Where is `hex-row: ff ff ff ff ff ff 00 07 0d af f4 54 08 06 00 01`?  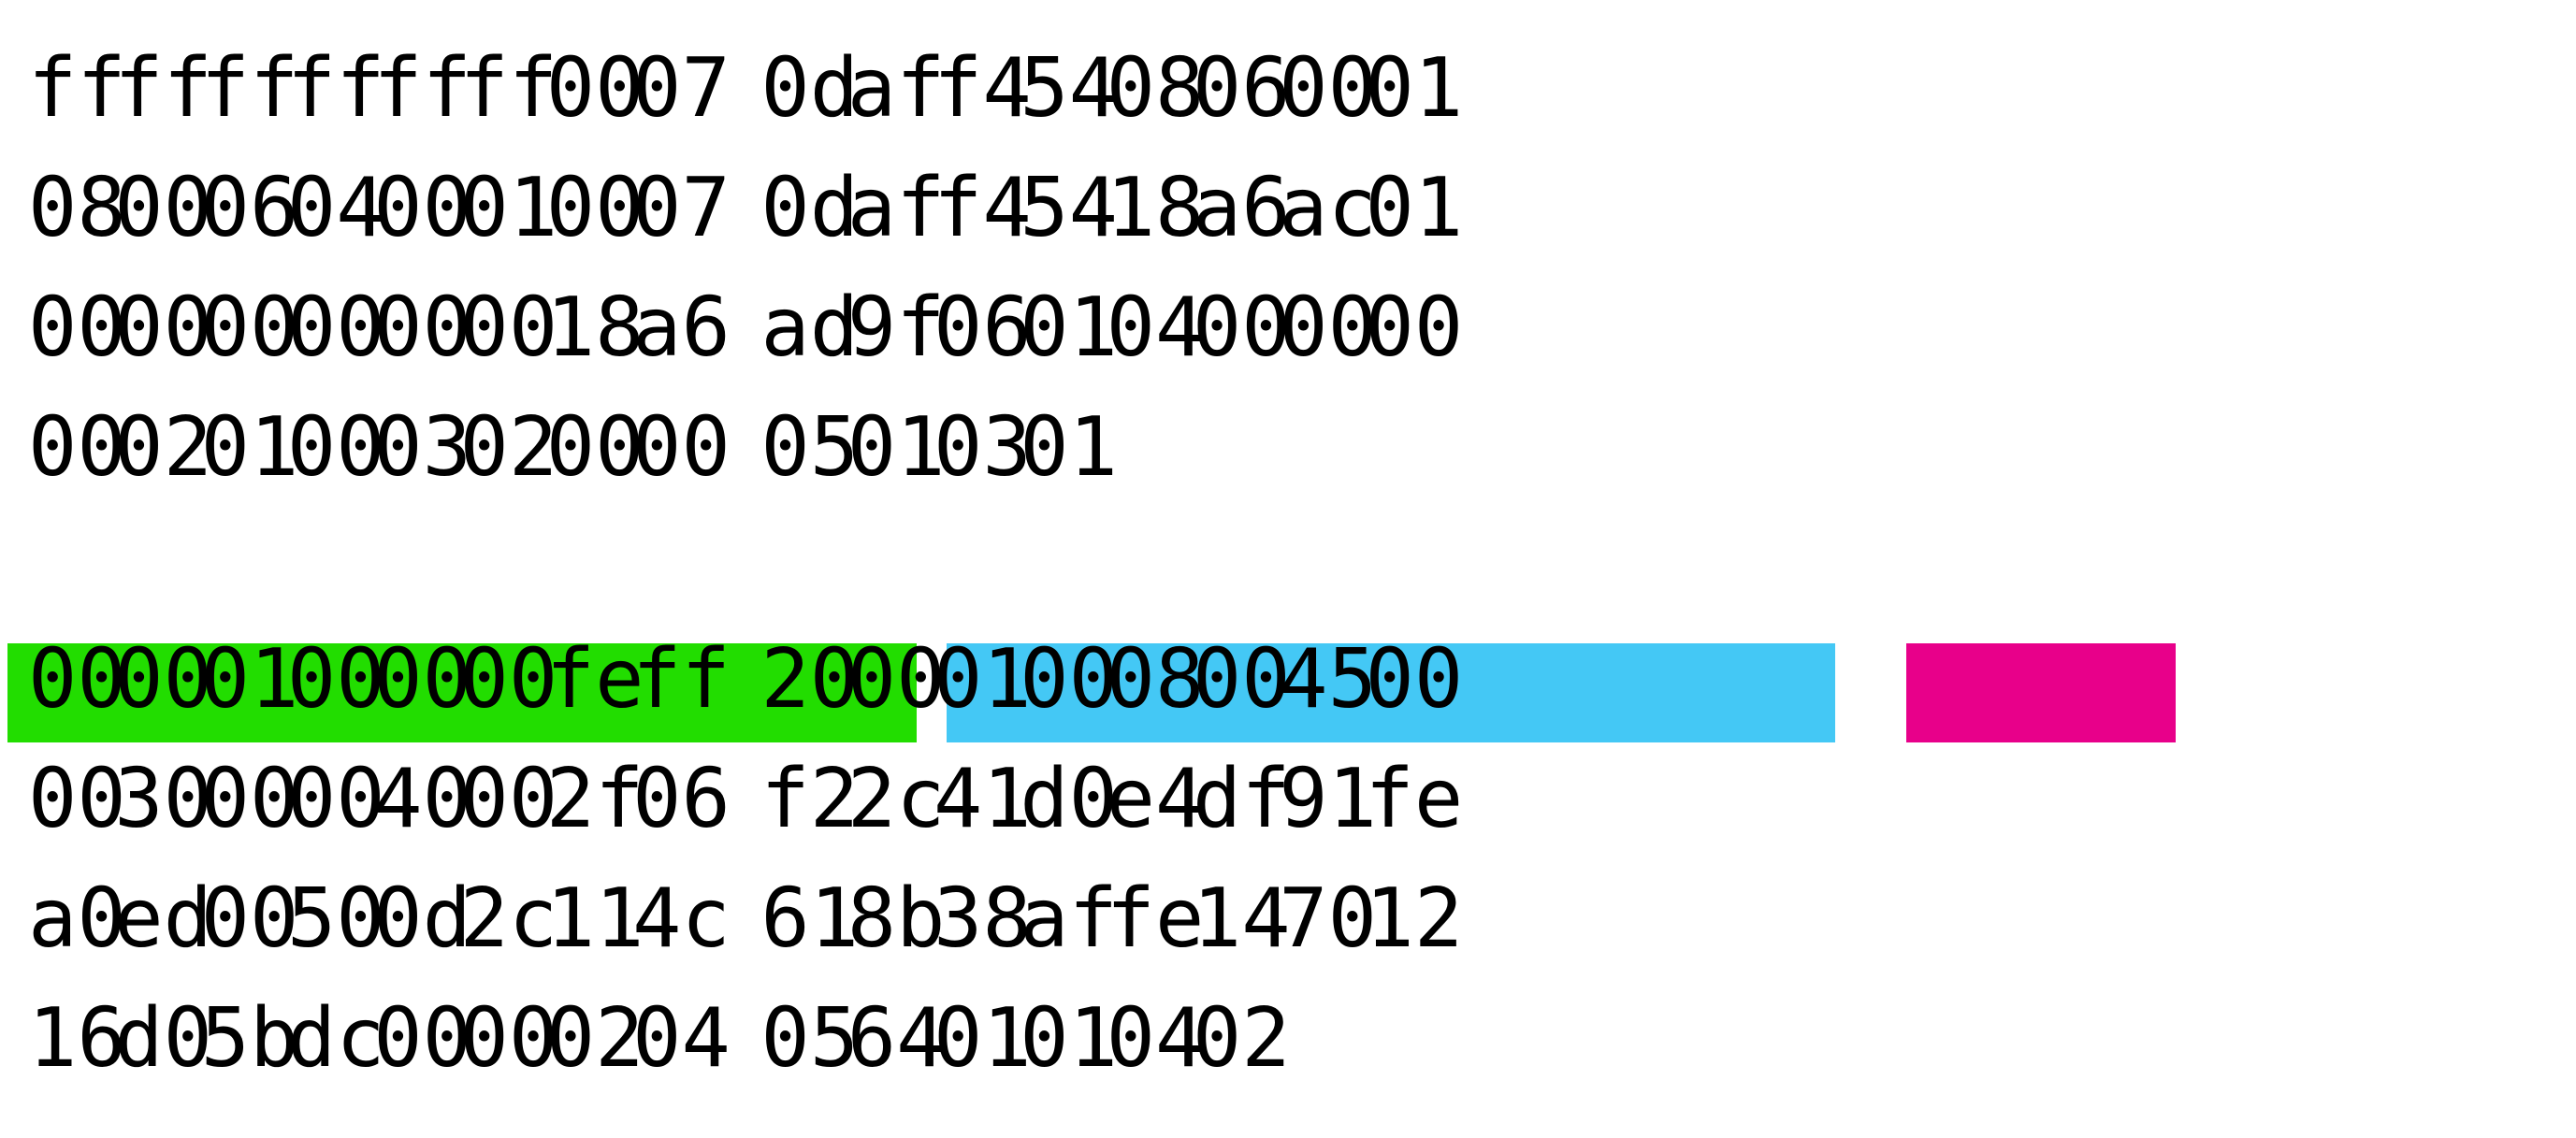 hex-row: ff ff ff ff ff ff 00 07 0d af f4 54 08 06 00 01 is located at coordinates (1288, 88).